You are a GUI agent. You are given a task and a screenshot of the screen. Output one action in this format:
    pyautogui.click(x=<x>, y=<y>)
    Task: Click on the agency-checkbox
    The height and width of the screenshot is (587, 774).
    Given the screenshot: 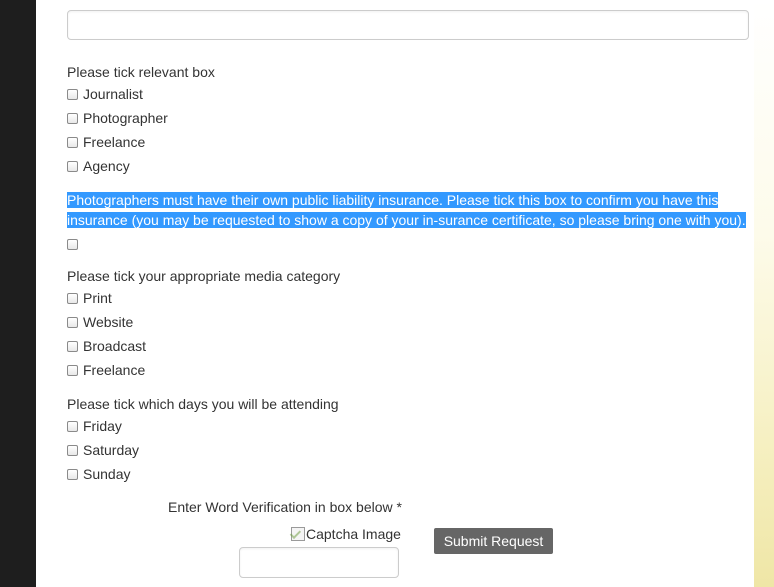 What is the action you would take?
    pyautogui.click(x=72, y=166)
    